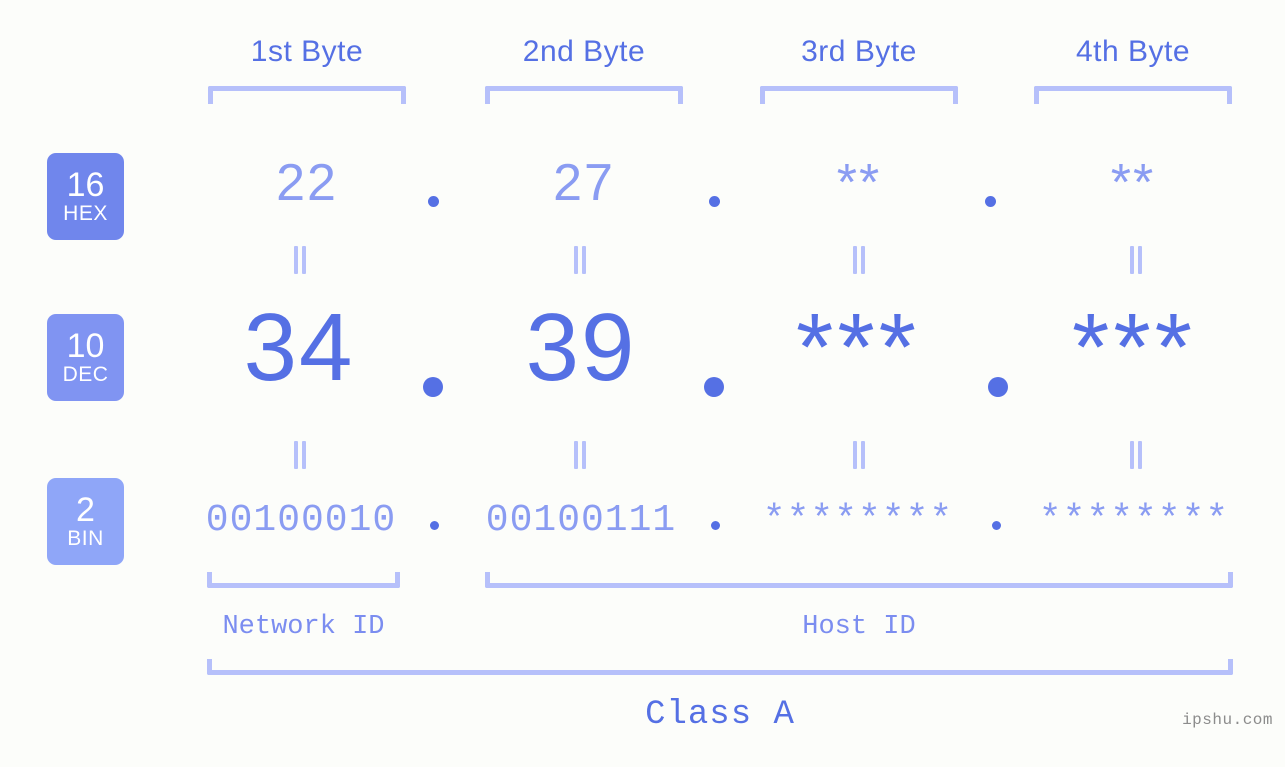 Image resolution: width=1285 pixels, height=767 pixels. I want to click on dec-value-byte-1: 34, so click(299, 347).